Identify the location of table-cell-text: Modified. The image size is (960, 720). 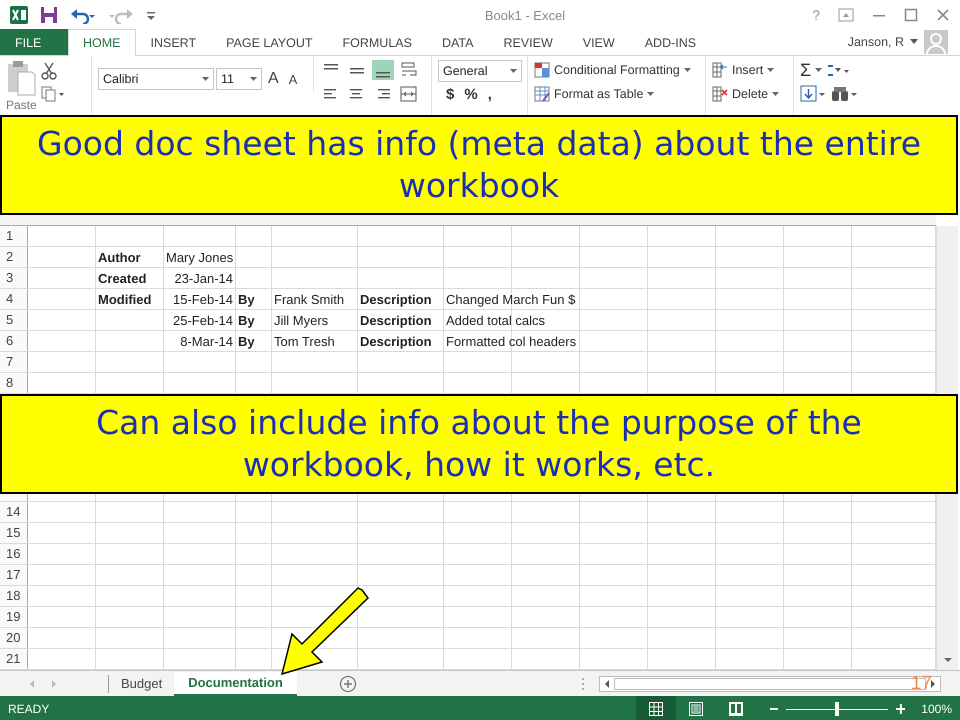
(124, 299).